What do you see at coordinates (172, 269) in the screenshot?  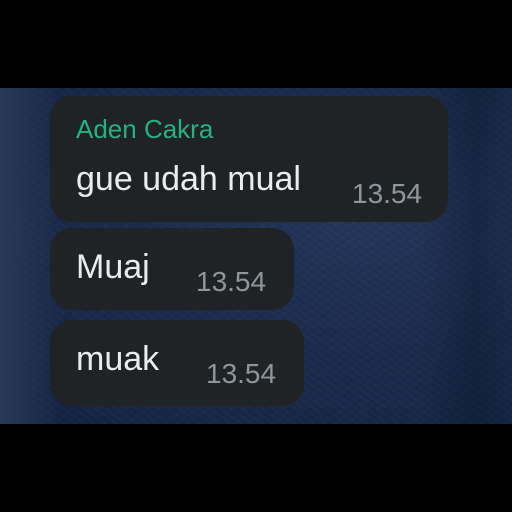 I see `message-bubble: Muaj 13.54` at bounding box center [172, 269].